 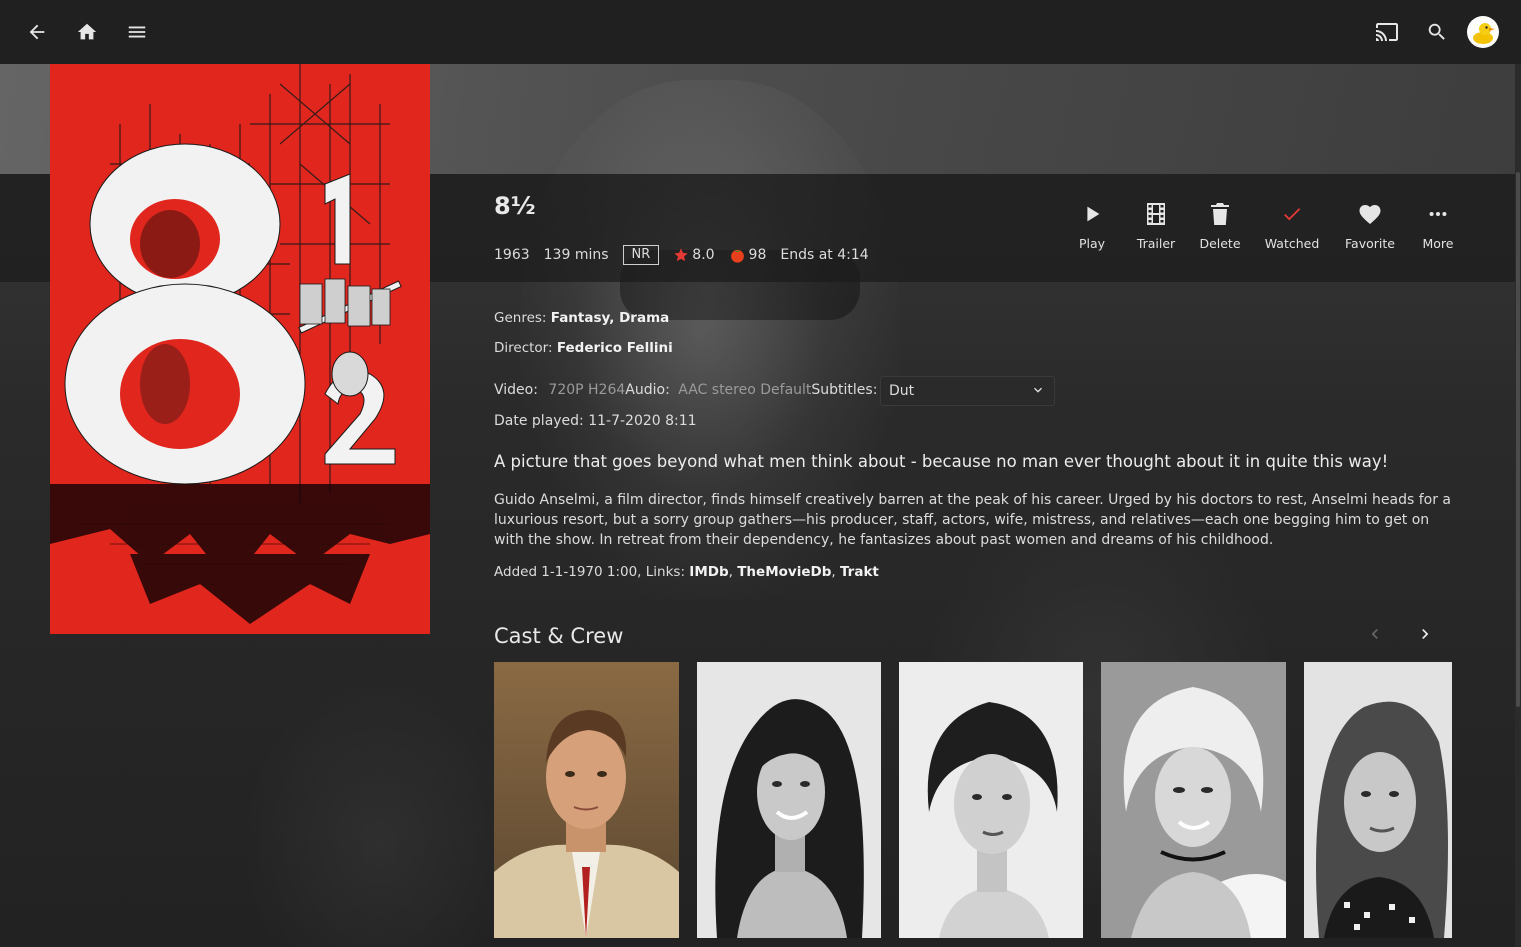 I want to click on video-value: 720P H264, so click(x=587, y=390).